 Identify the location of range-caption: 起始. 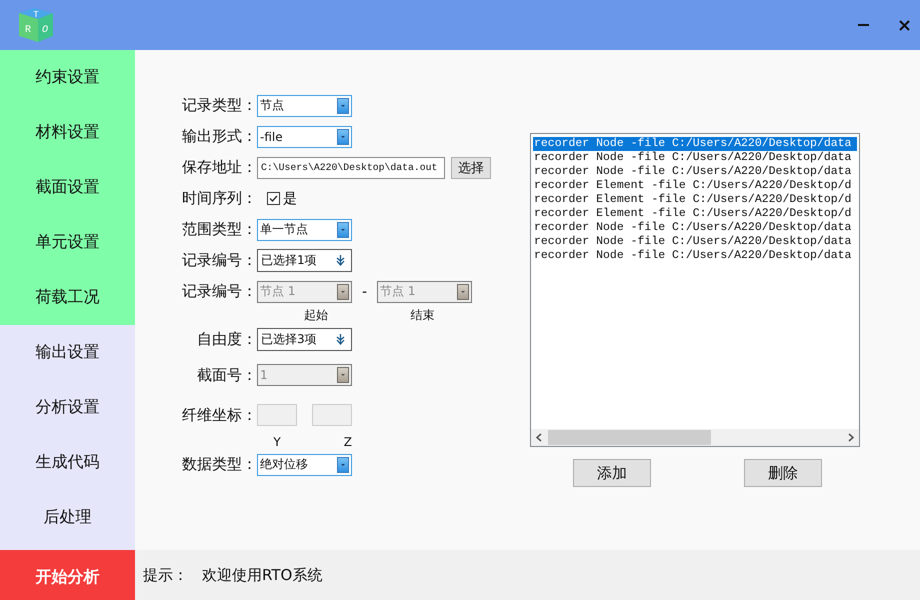
(316, 315).